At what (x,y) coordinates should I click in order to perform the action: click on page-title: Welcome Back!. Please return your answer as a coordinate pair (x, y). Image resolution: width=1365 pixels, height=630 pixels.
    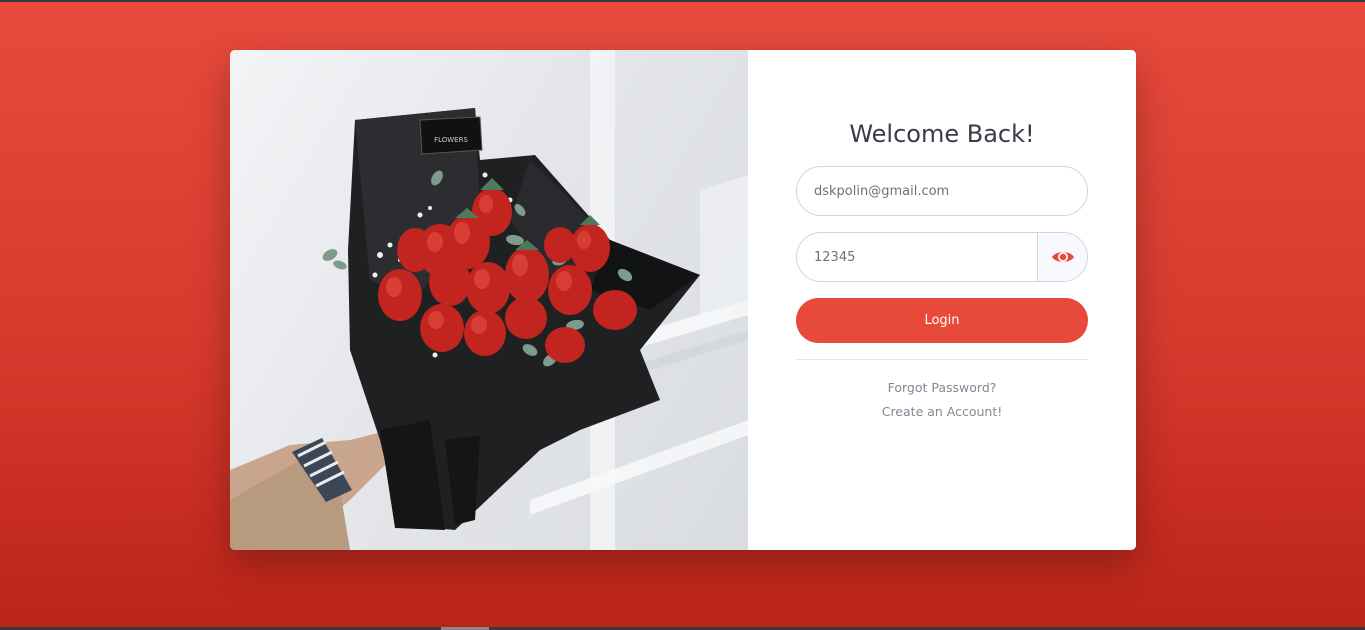
    Looking at the image, I should click on (942, 134).